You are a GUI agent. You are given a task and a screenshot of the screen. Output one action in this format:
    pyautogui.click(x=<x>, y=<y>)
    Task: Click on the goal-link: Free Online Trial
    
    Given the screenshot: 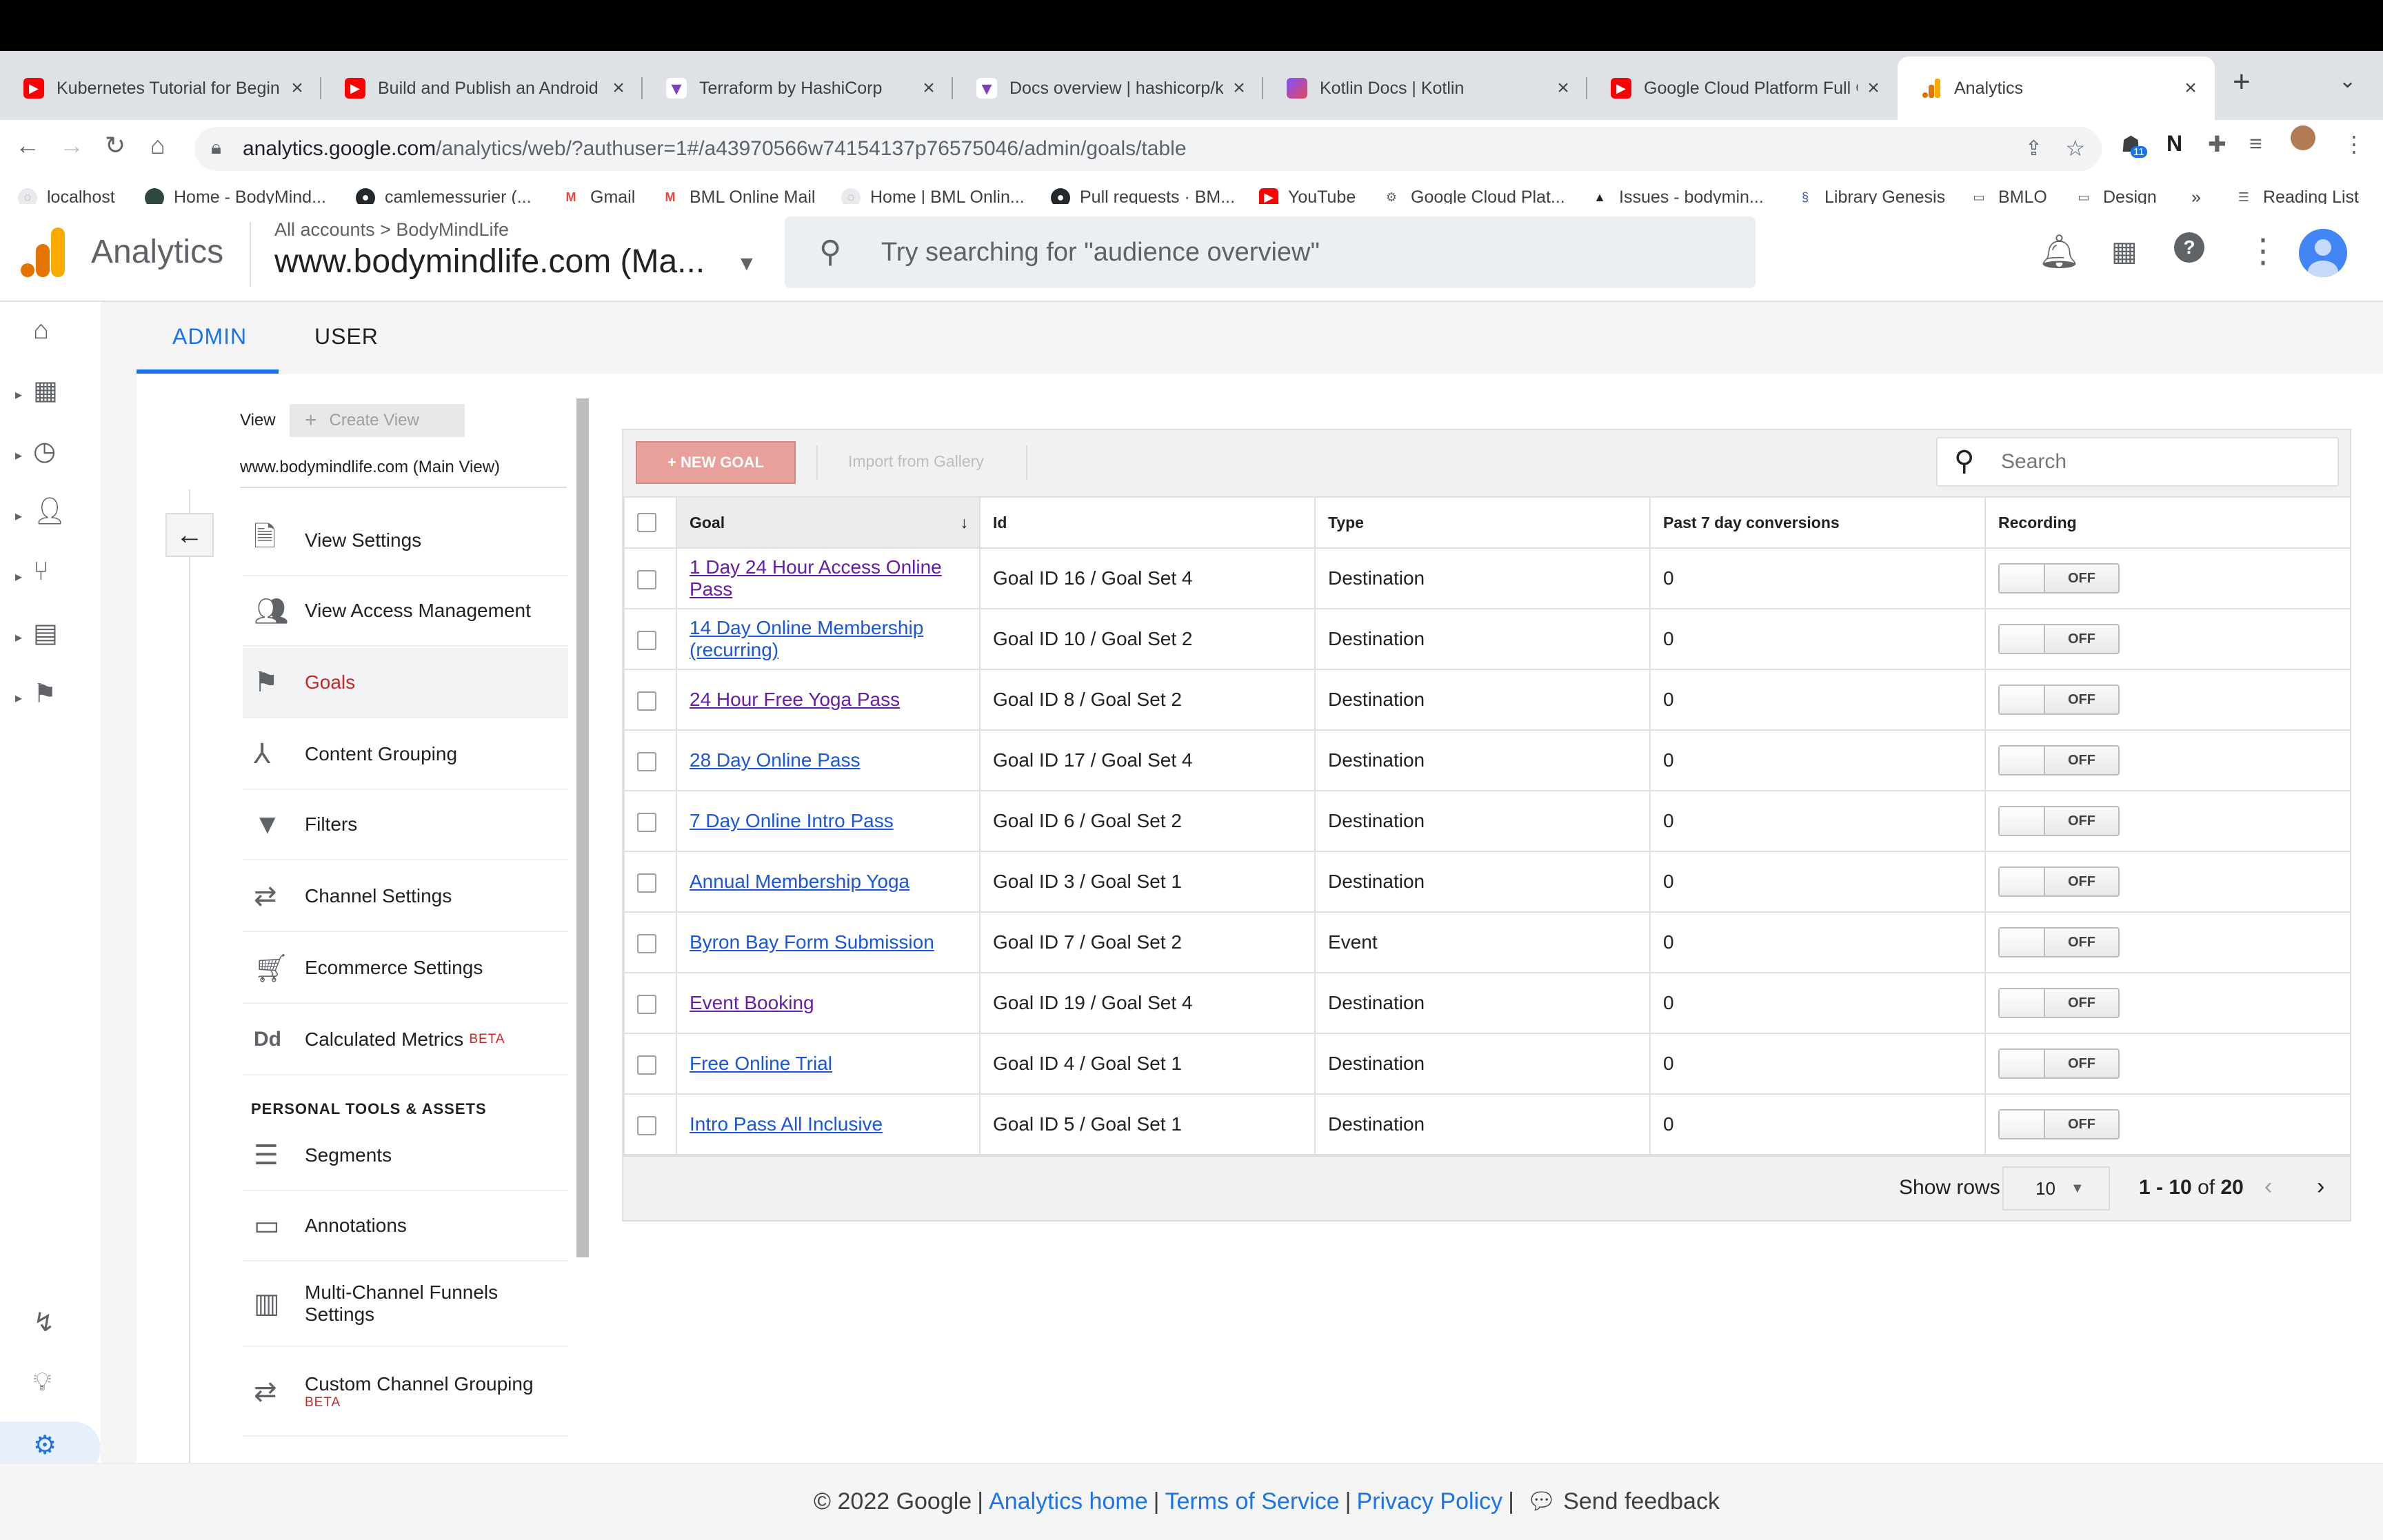 What is the action you would take?
    pyautogui.click(x=761, y=1064)
    